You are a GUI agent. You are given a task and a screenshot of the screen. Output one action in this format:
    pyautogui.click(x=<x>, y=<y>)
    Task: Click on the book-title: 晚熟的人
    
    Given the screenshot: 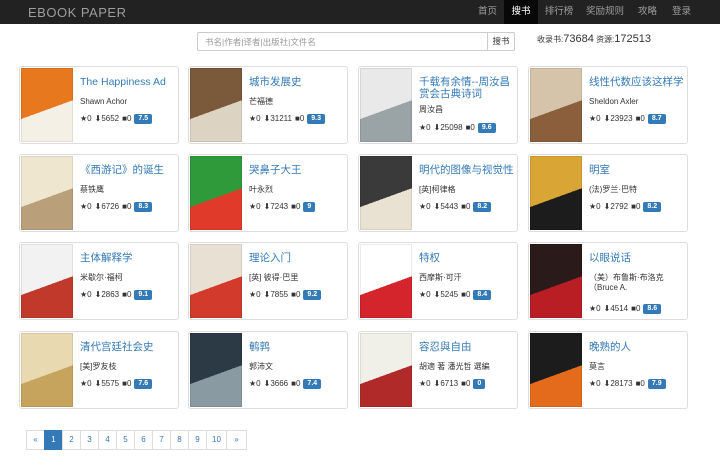 What is the action you would take?
    pyautogui.click(x=637, y=347)
    